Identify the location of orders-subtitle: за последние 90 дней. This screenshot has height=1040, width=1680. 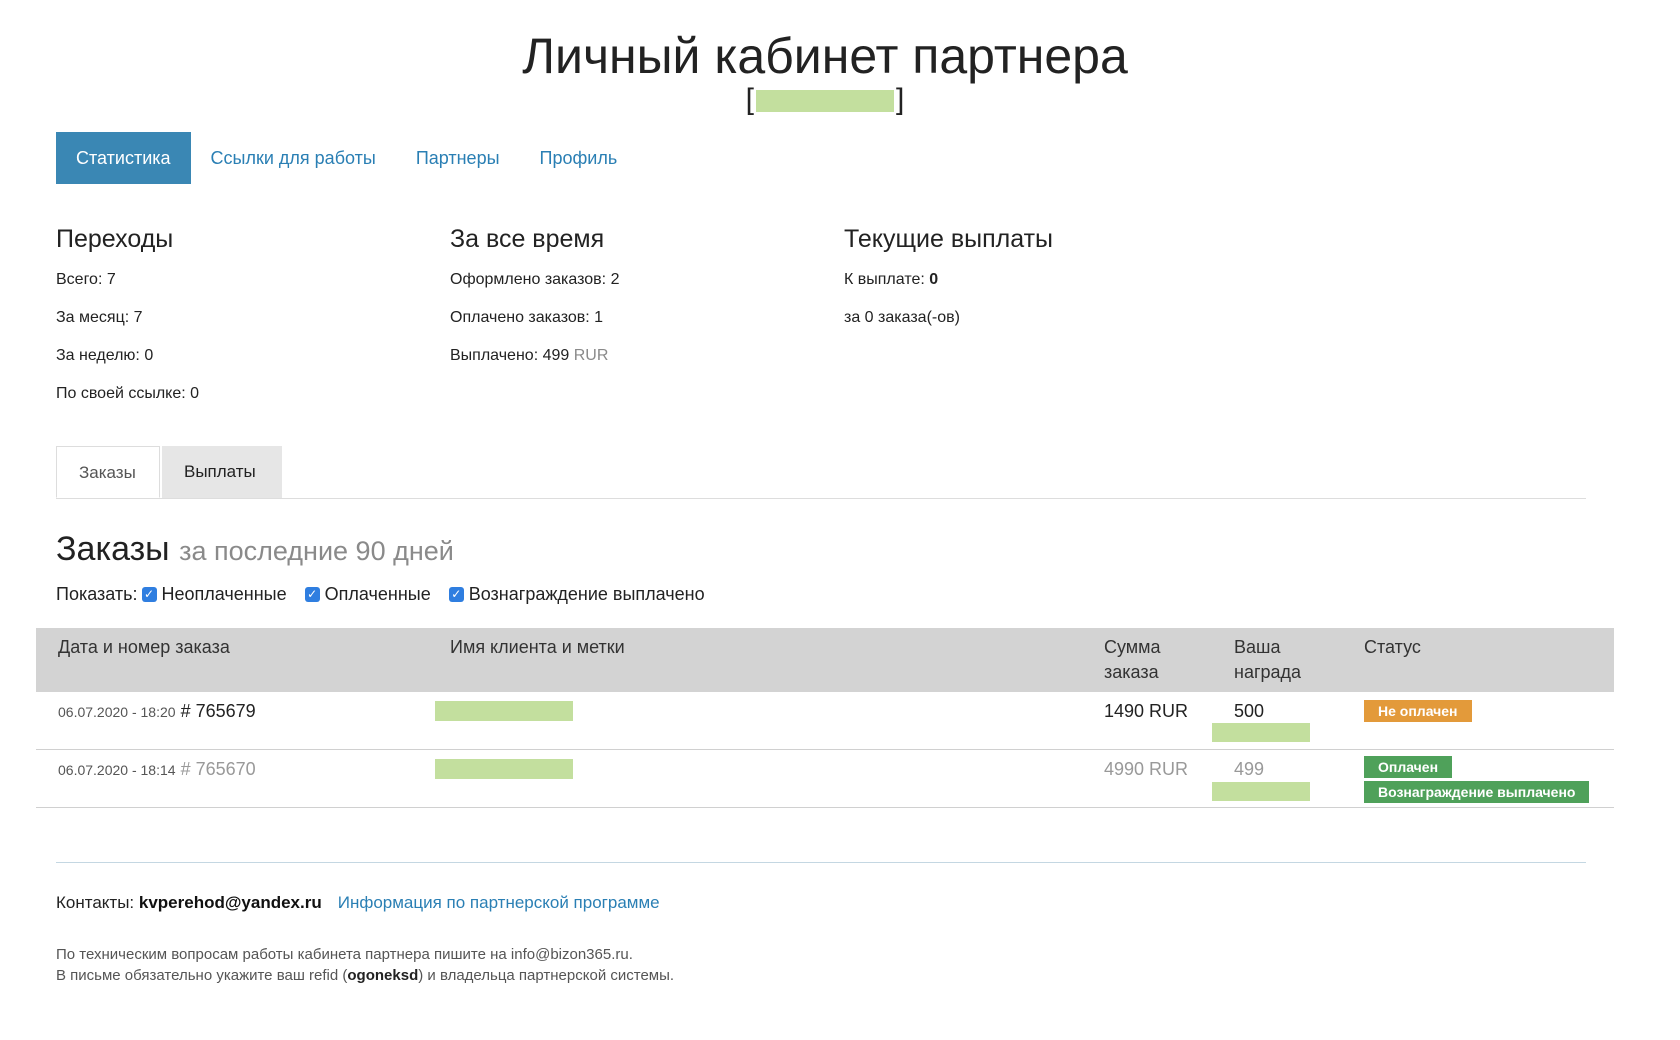
(316, 551).